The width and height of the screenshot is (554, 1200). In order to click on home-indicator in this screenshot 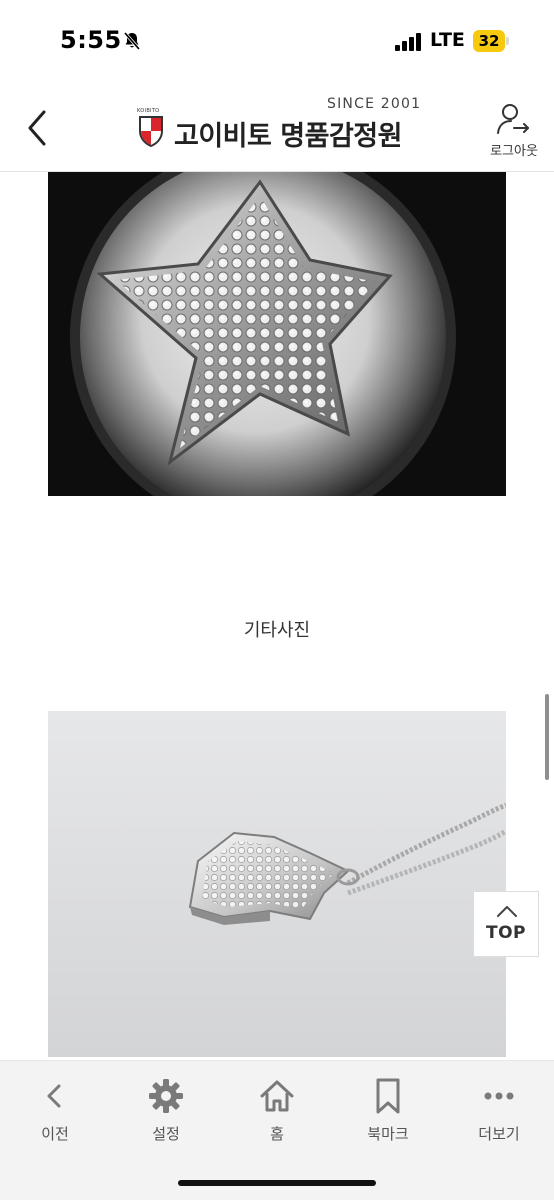, I will do `click(277, 1183)`.